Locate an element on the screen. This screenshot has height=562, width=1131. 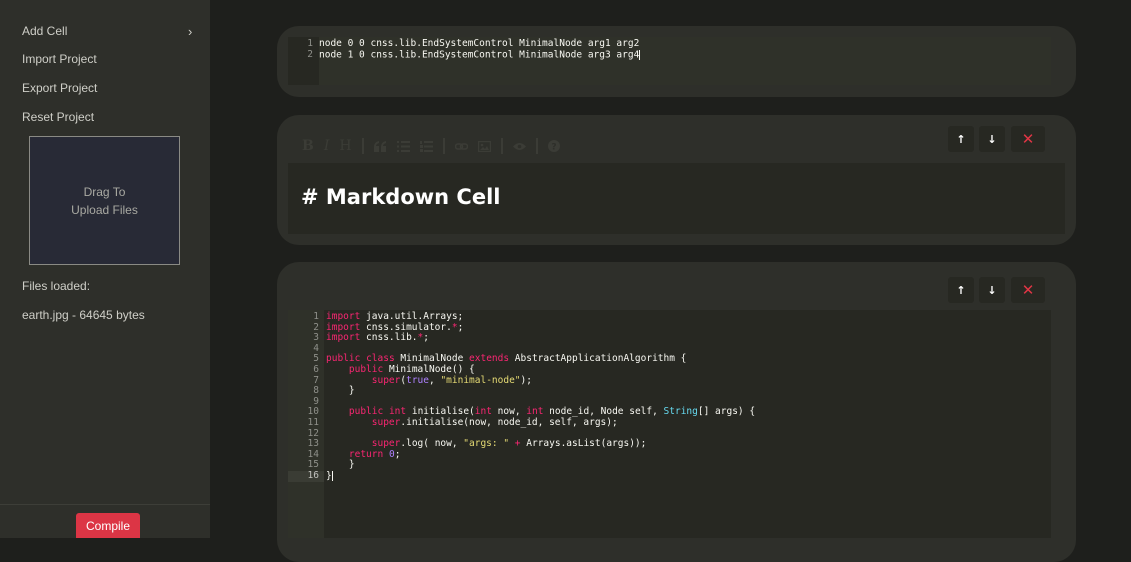
image-icon is located at coordinates (484, 146).